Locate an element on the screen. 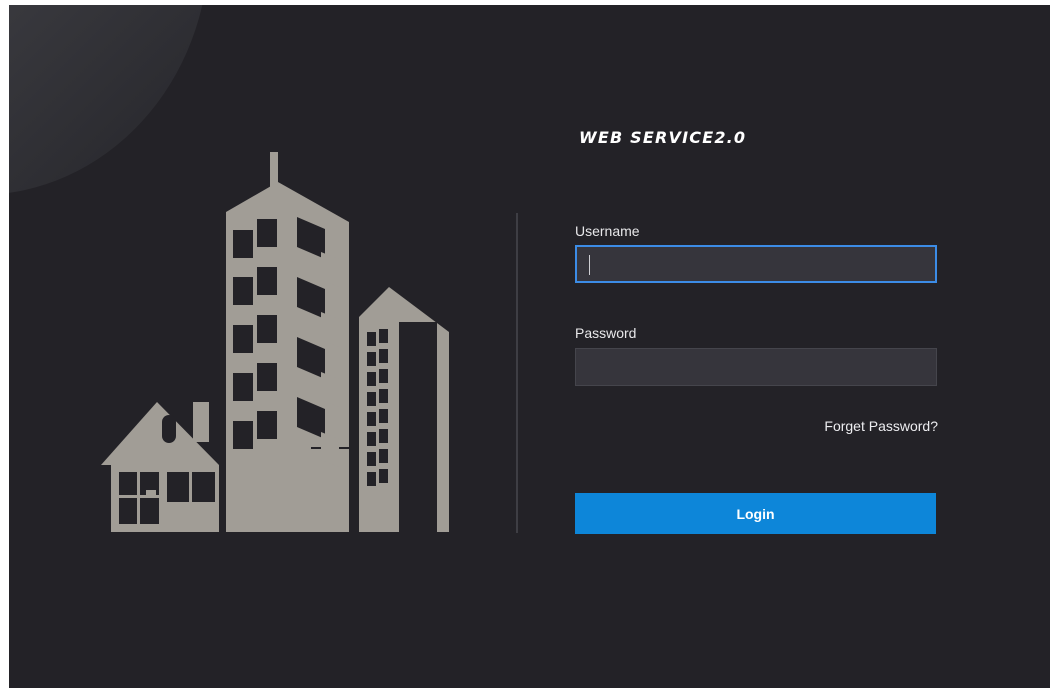 This screenshot has height=688, width=1059. username-label: Username is located at coordinates (607, 231).